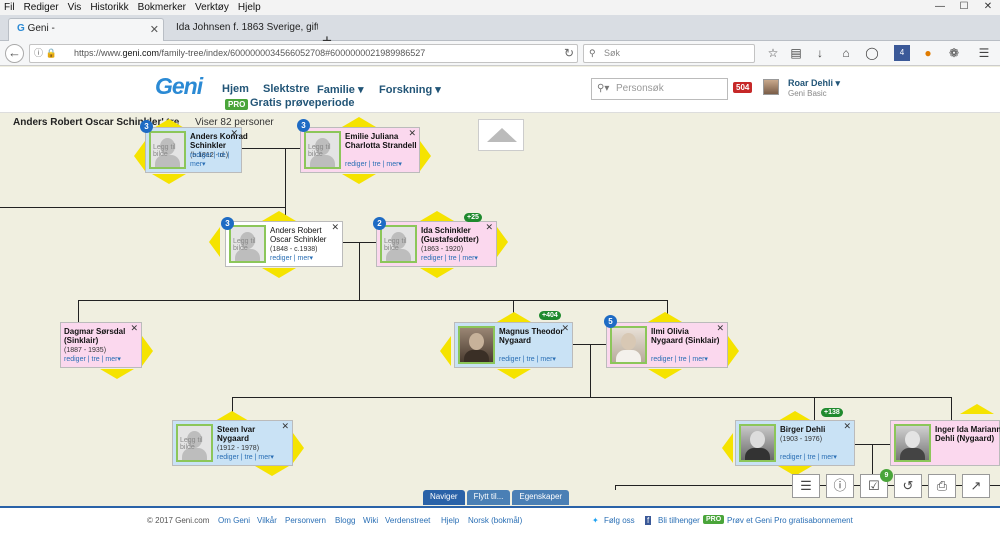 This screenshot has width=1000, height=533. What do you see at coordinates (370, 520) in the screenshot?
I see `footer-link: Wiki` at bounding box center [370, 520].